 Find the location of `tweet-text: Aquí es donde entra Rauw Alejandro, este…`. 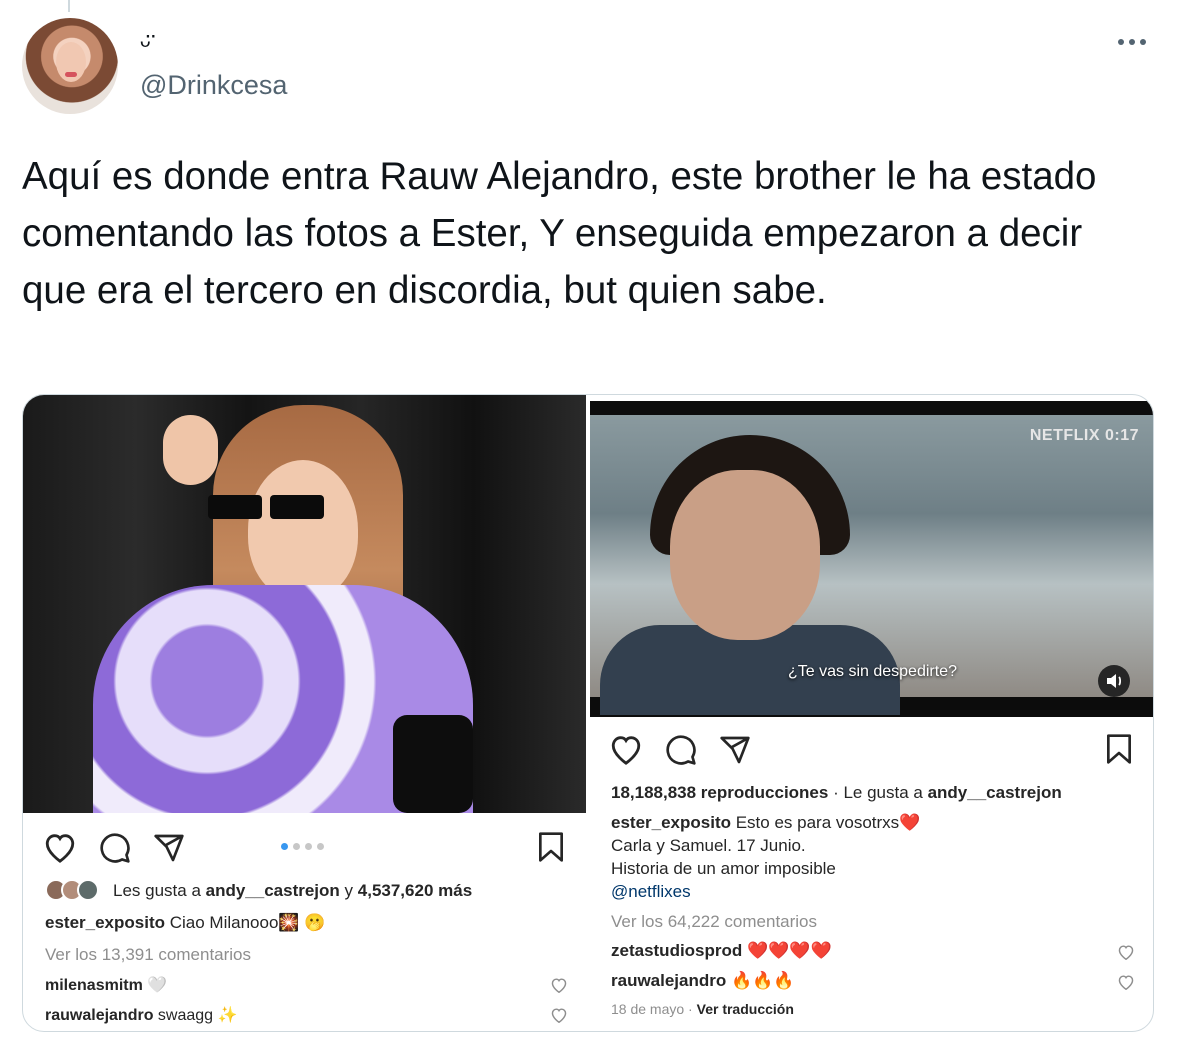

tweet-text: Aquí es donde entra Rauw Alejandro, este… is located at coordinates (559, 233).